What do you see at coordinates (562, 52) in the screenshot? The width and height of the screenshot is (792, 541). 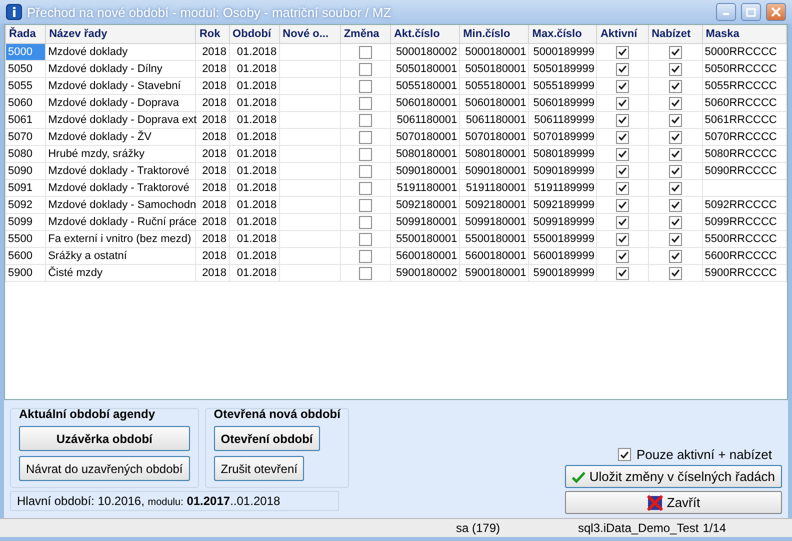 I see `table-cell: 5000189999` at bounding box center [562, 52].